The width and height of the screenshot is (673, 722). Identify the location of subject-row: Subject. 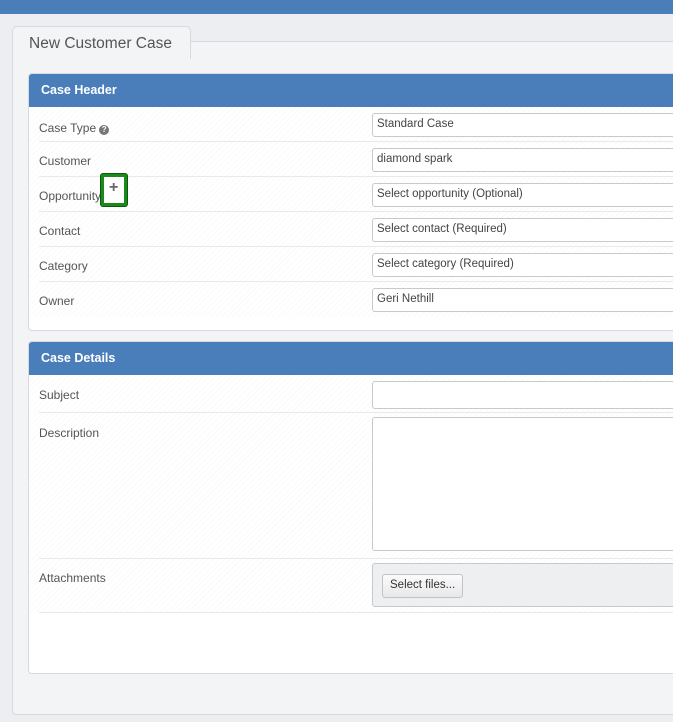
(356, 394).